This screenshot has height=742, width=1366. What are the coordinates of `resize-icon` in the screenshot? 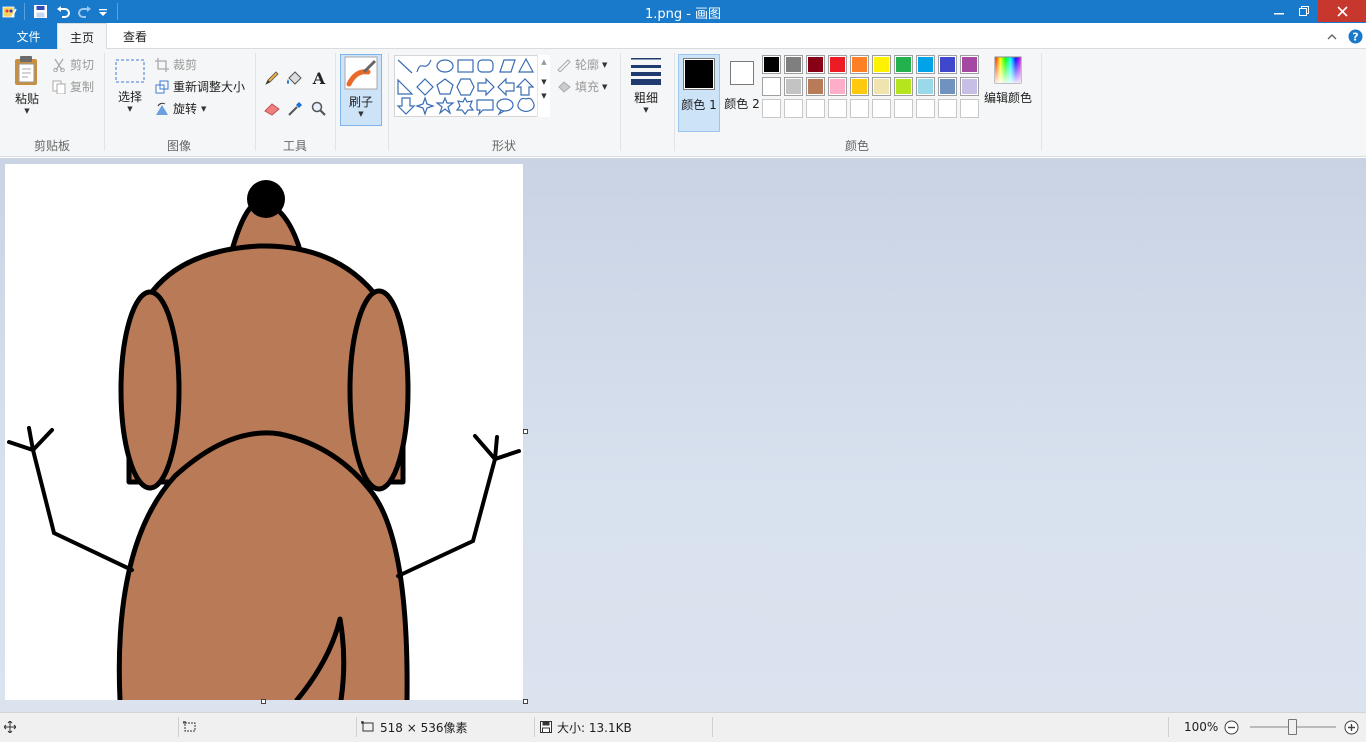 It's located at (162, 86).